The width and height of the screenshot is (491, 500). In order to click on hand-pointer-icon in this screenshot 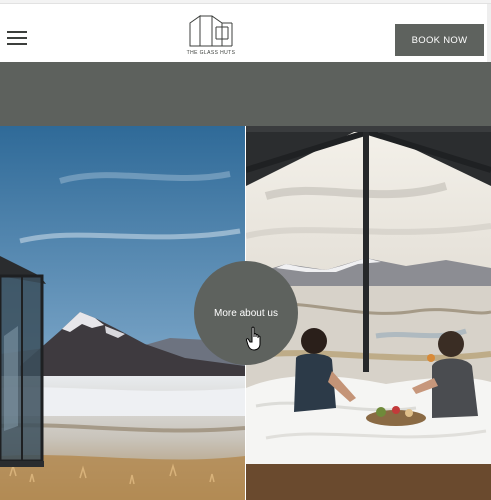, I will do `click(253, 338)`.